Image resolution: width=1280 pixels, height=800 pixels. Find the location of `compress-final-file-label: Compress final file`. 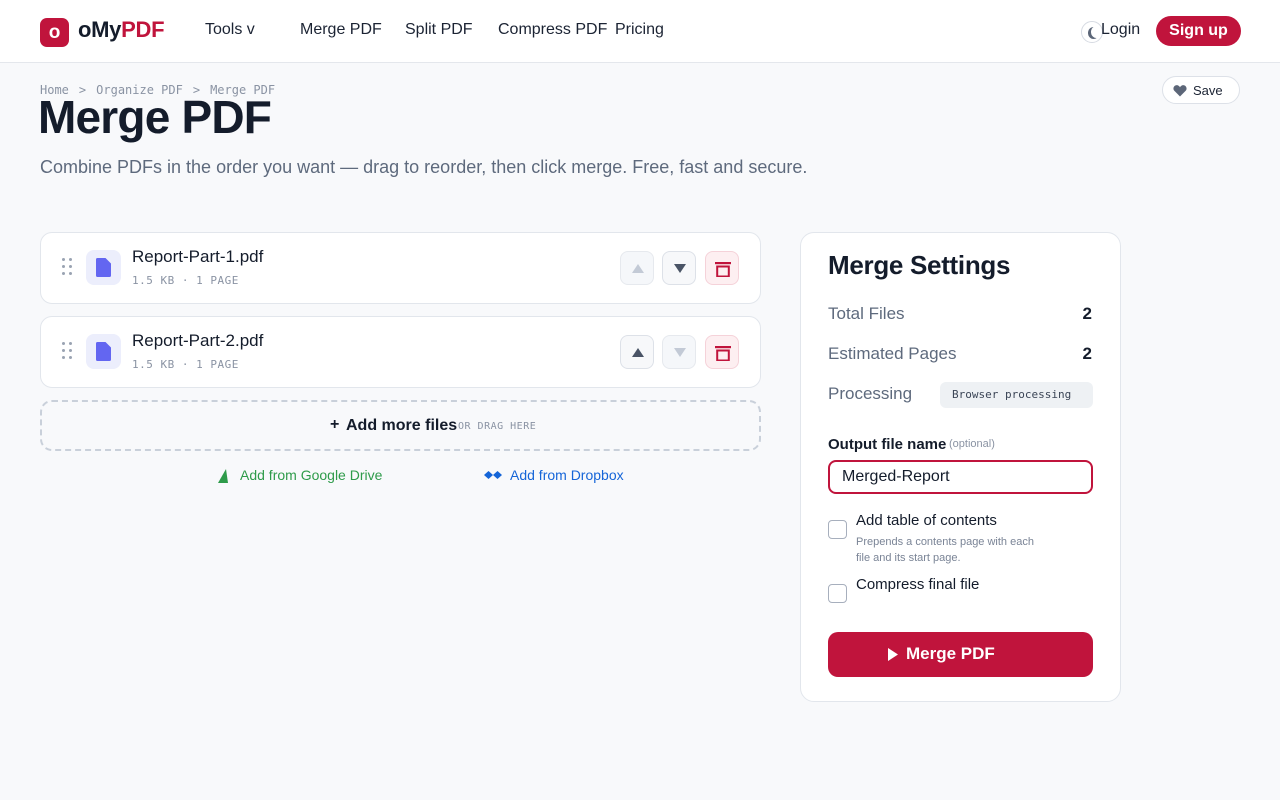

compress-final-file-label: Compress final file is located at coordinates (918, 584).